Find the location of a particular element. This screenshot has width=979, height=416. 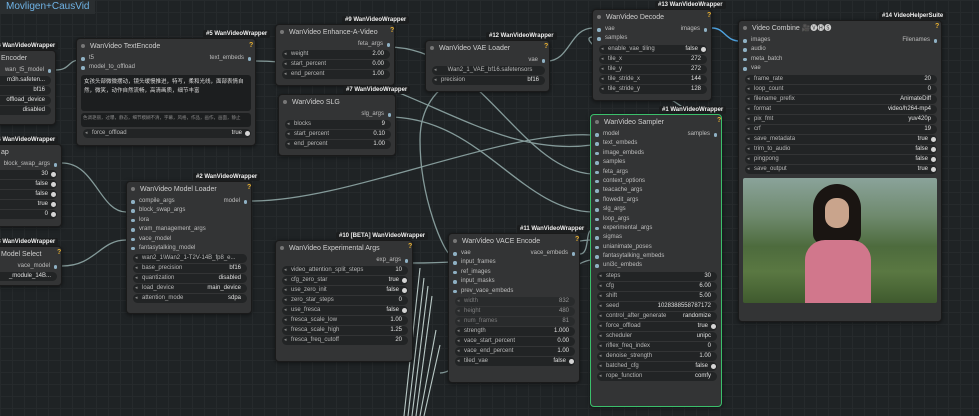

input-pin: audio is located at coordinates (789, 49).